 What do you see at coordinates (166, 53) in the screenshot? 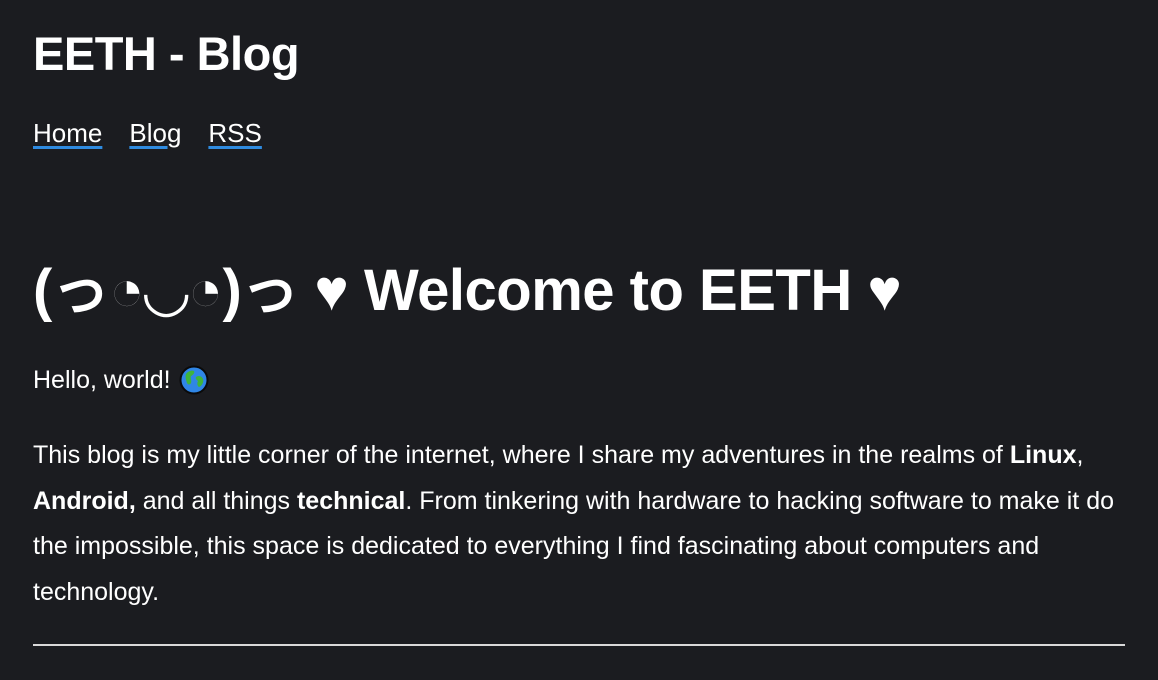
I see `site-title: EETH - Blog` at bounding box center [166, 53].